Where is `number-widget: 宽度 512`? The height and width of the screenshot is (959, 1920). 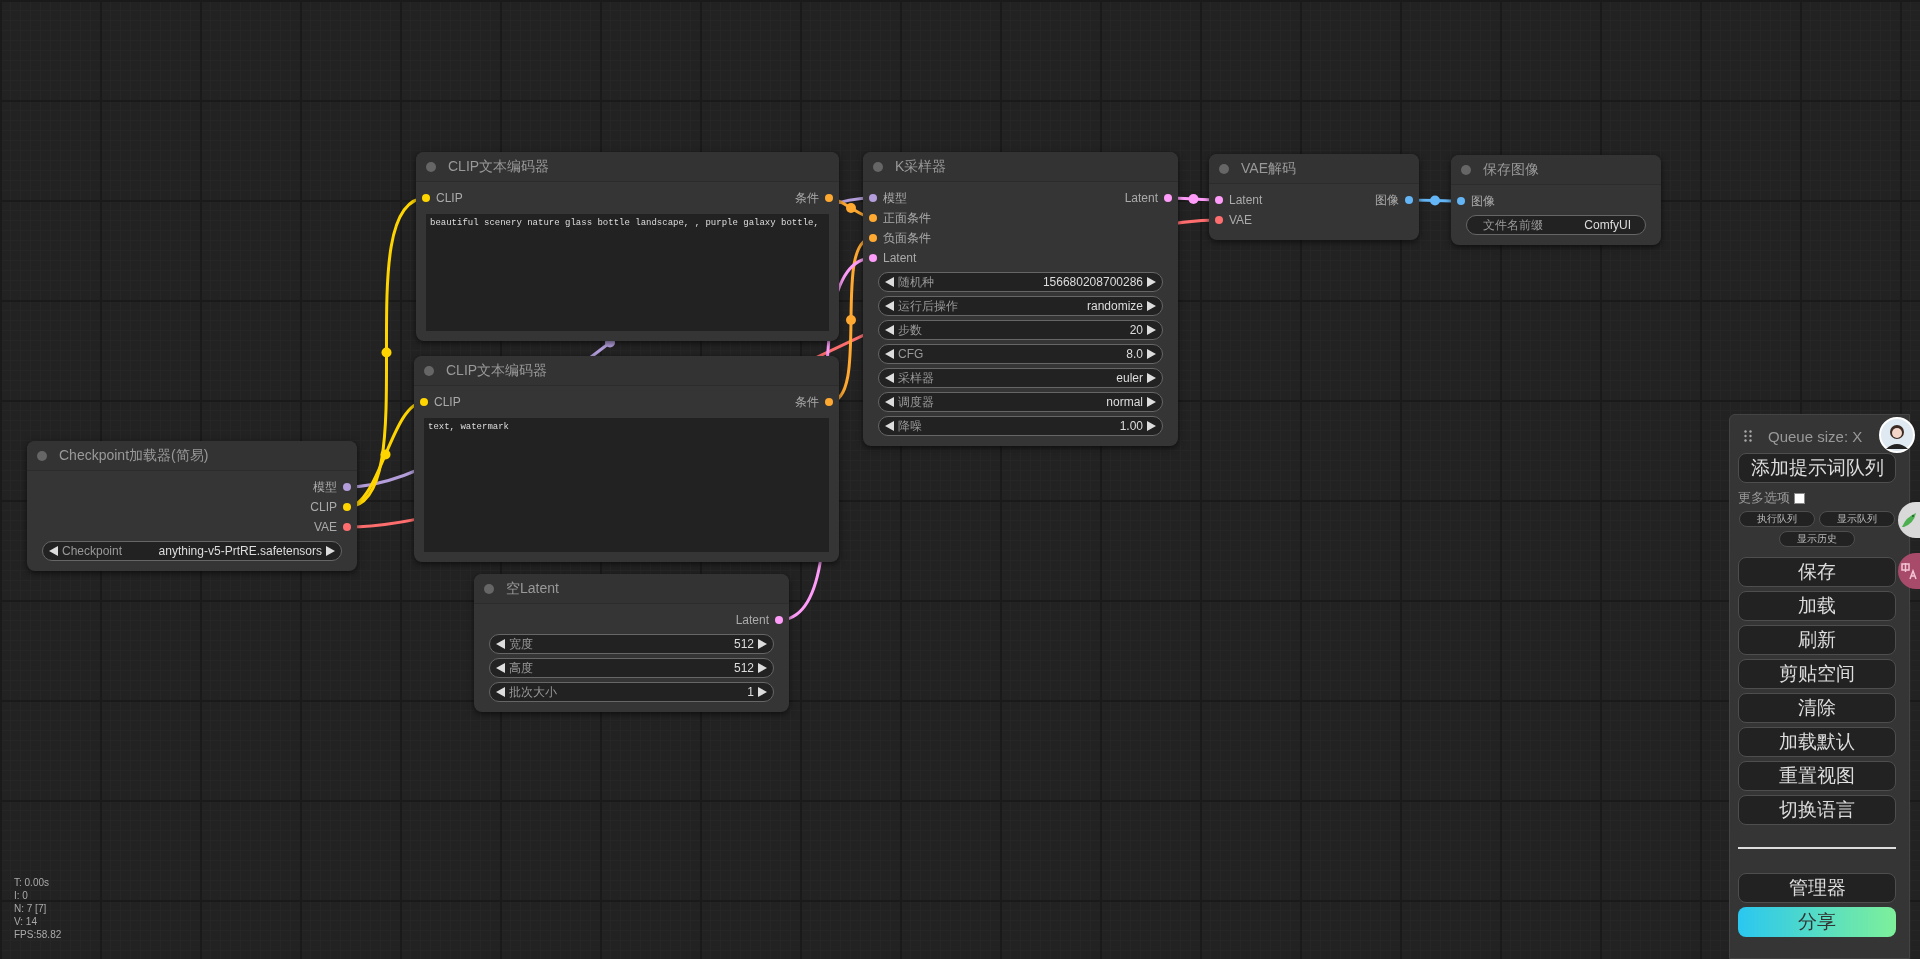 number-widget: 宽度 512 is located at coordinates (631, 644).